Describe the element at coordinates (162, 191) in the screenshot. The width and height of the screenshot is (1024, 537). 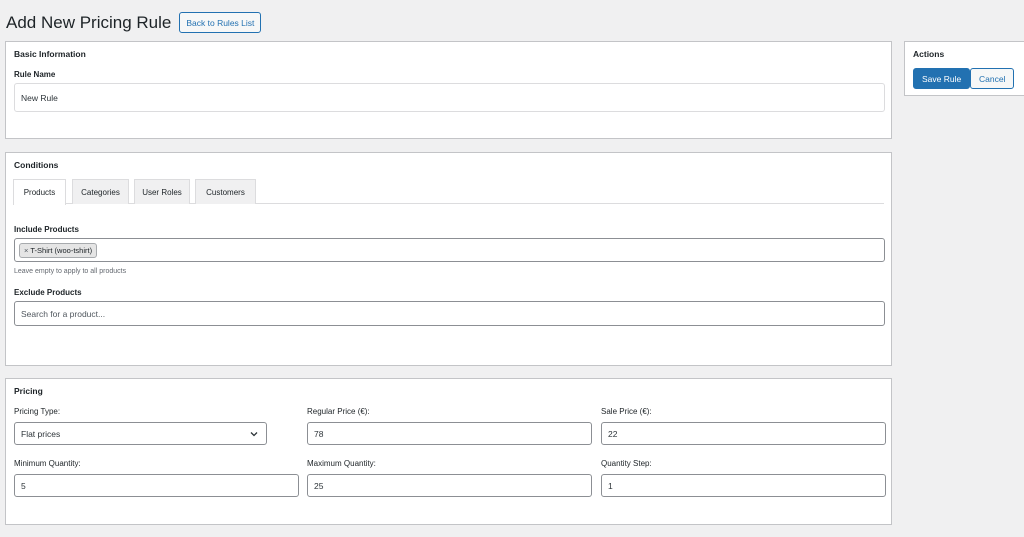
I see `tab-user-roles: User Roles` at that location.